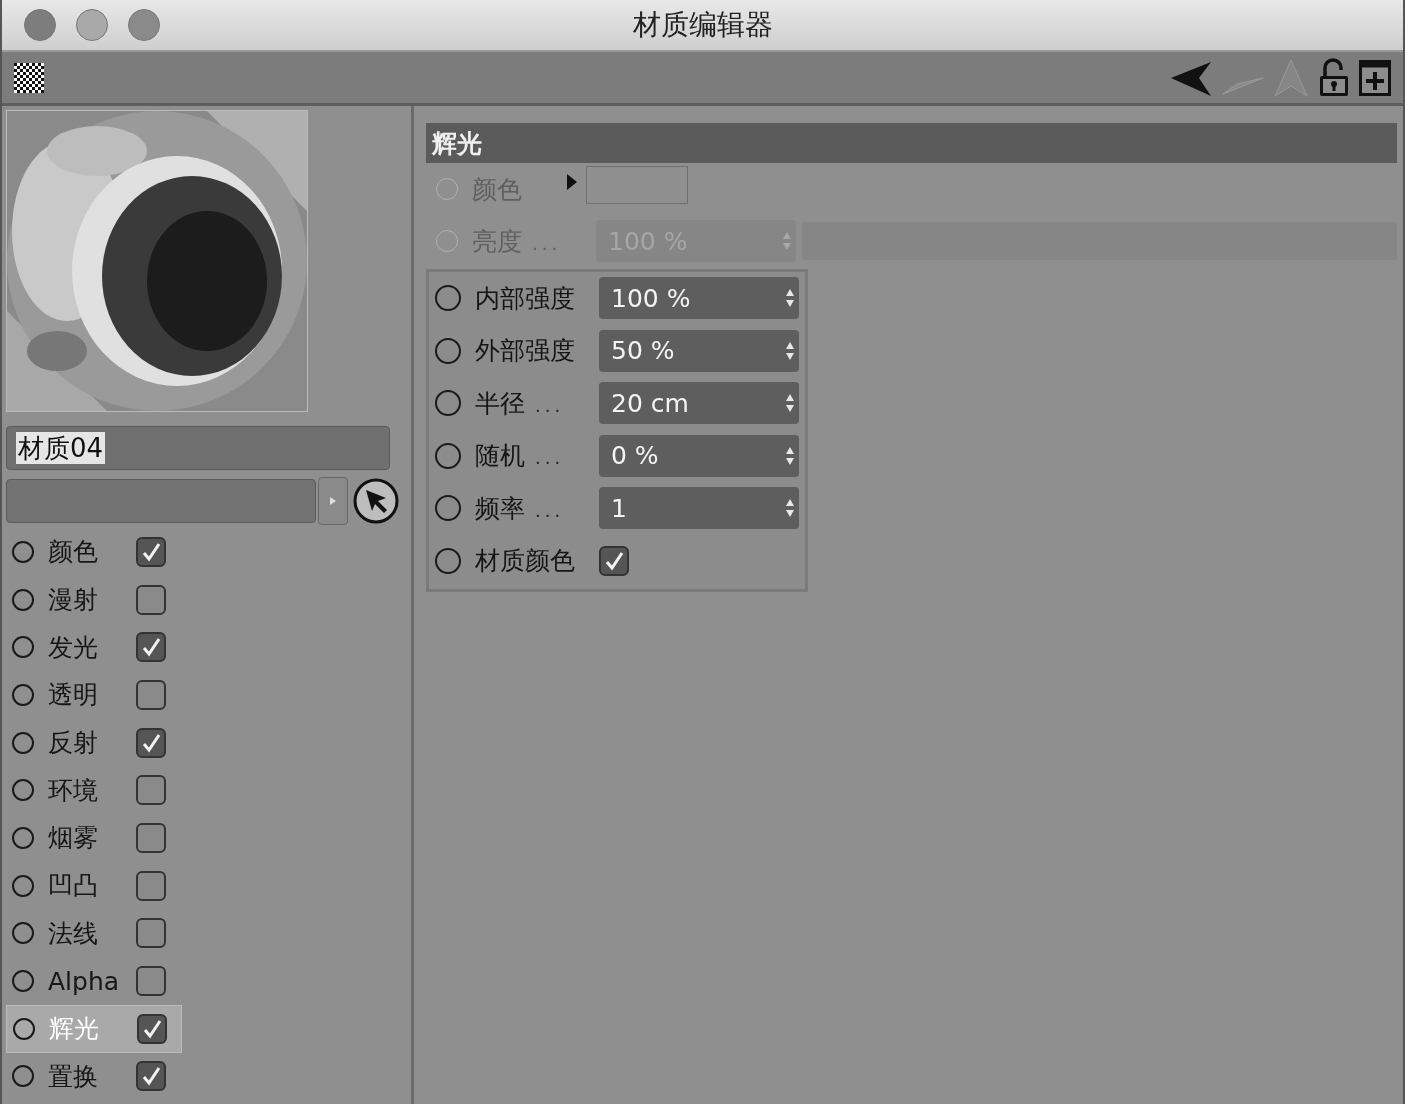 The width and height of the screenshot is (1409, 1104). Describe the element at coordinates (699, 508) in the screenshot. I see `number-field: 1` at that location.